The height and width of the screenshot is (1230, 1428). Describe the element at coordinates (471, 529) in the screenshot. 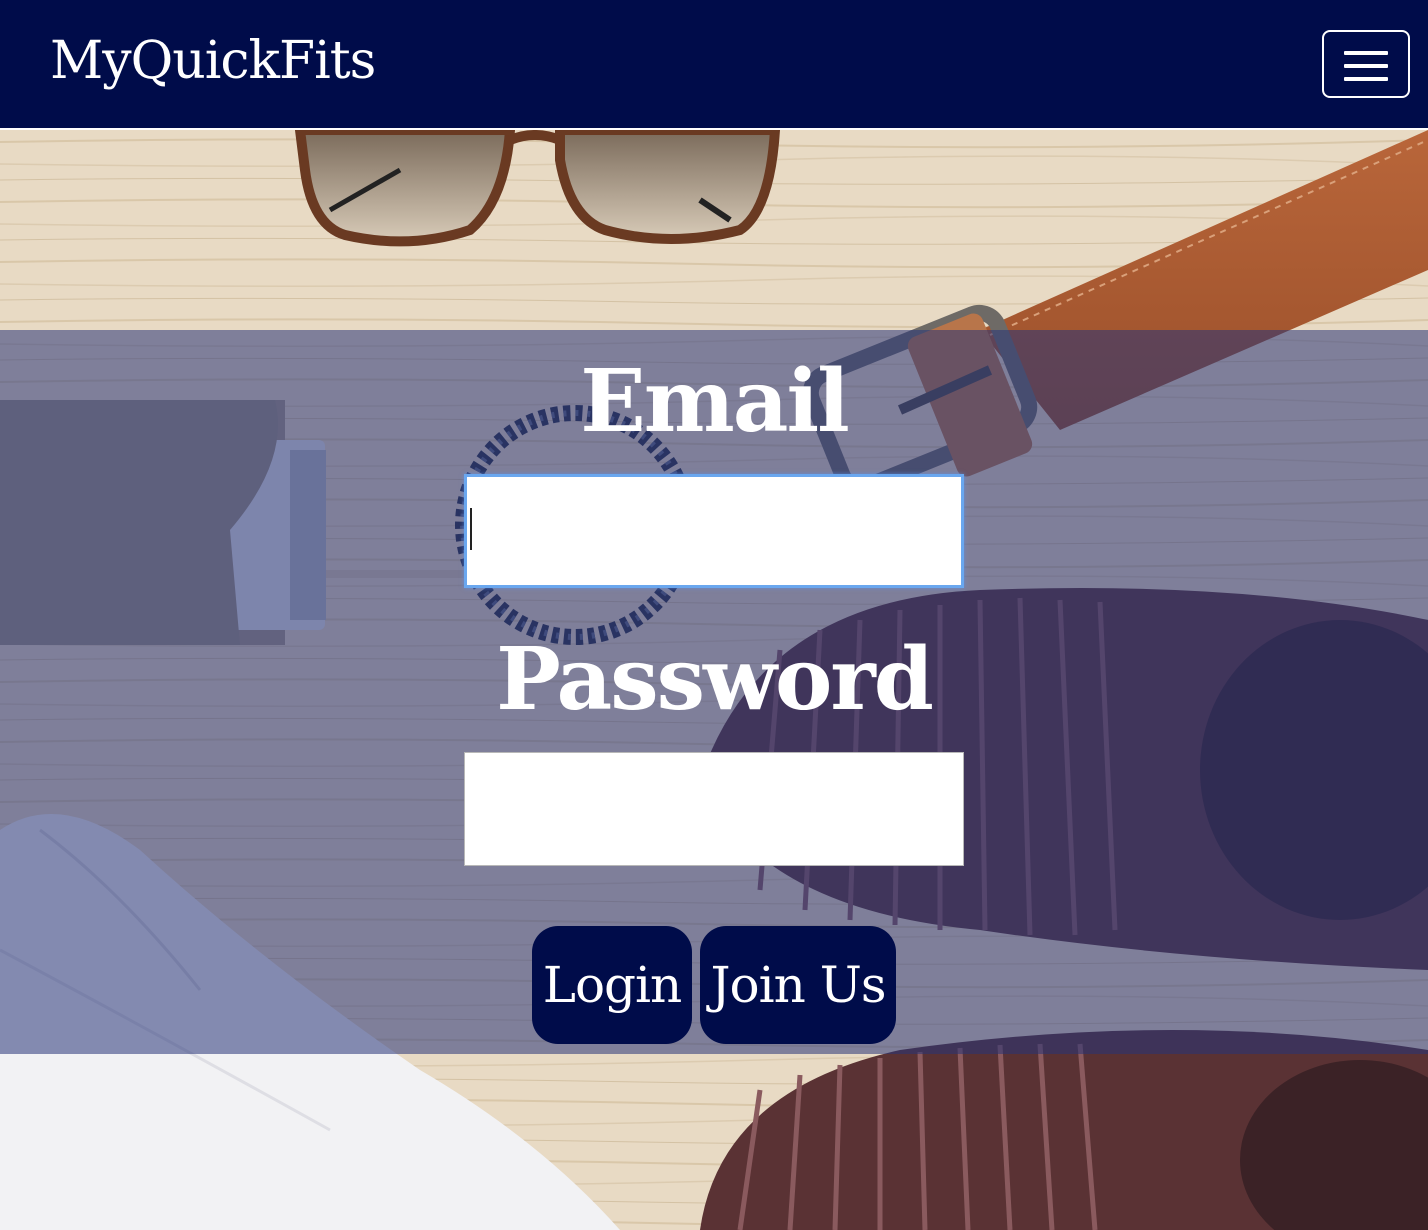

I see `text-cursor` at that location.